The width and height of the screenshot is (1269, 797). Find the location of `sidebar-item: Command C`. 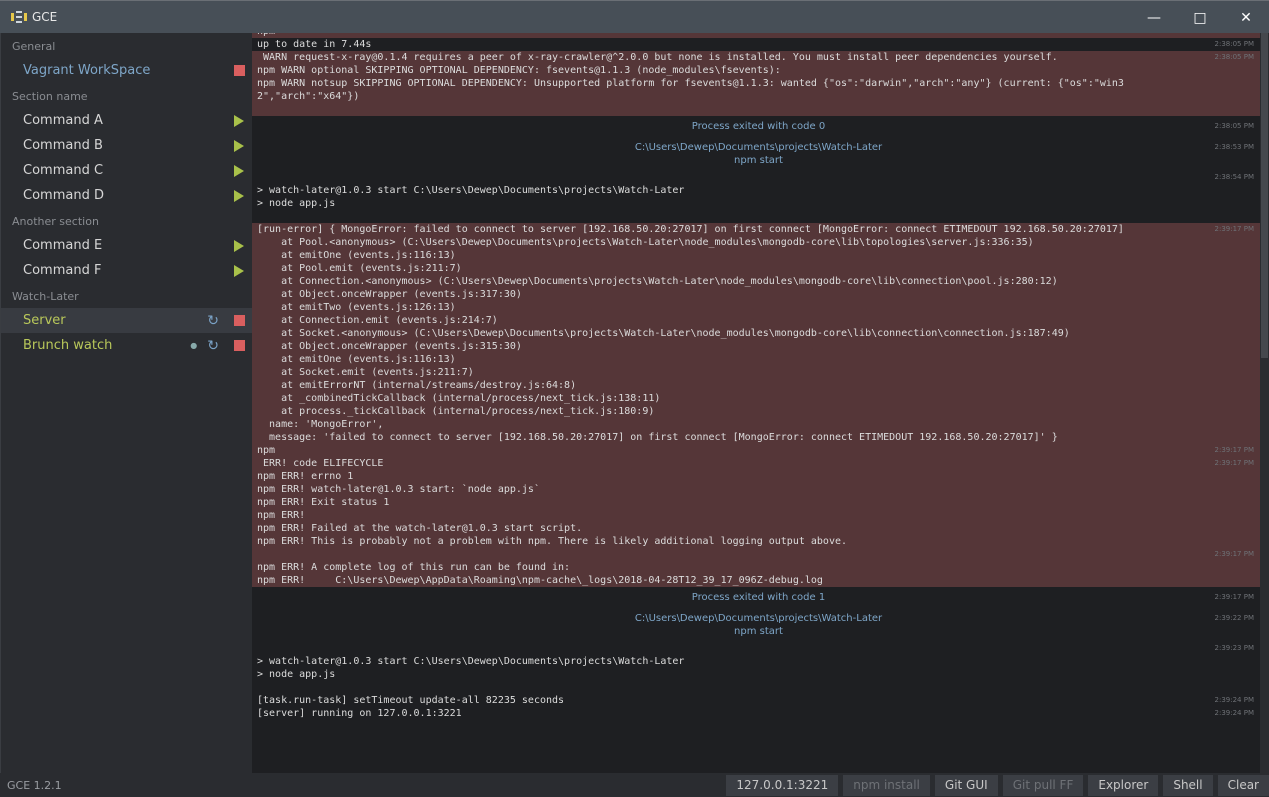

sidebar-item: Command C is located at coordinates (126, 170).